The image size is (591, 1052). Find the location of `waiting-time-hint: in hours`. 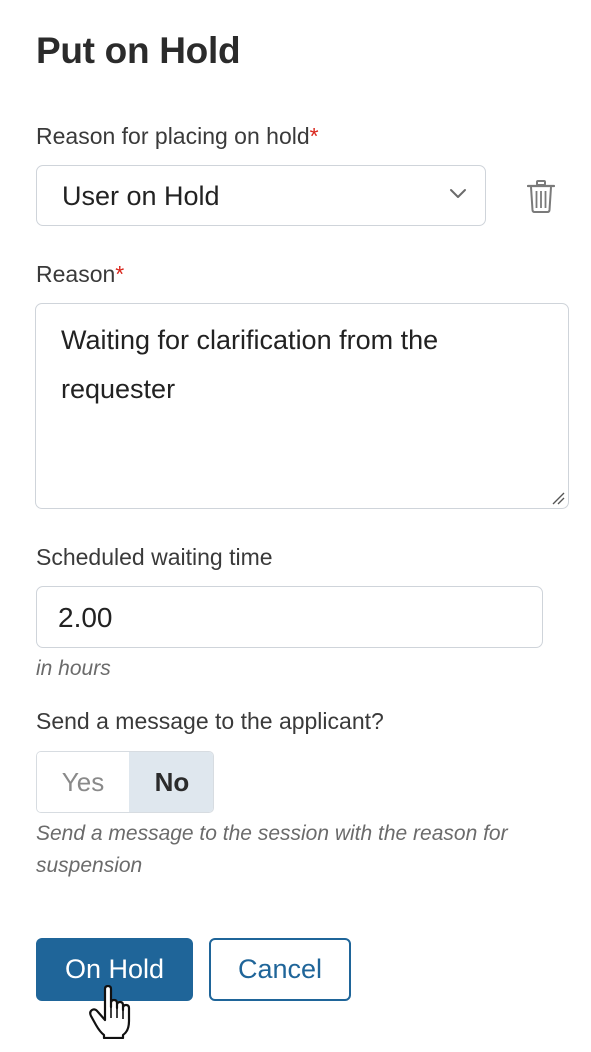

waiting-time-hint: in hours is located at coordinates (73, 668).